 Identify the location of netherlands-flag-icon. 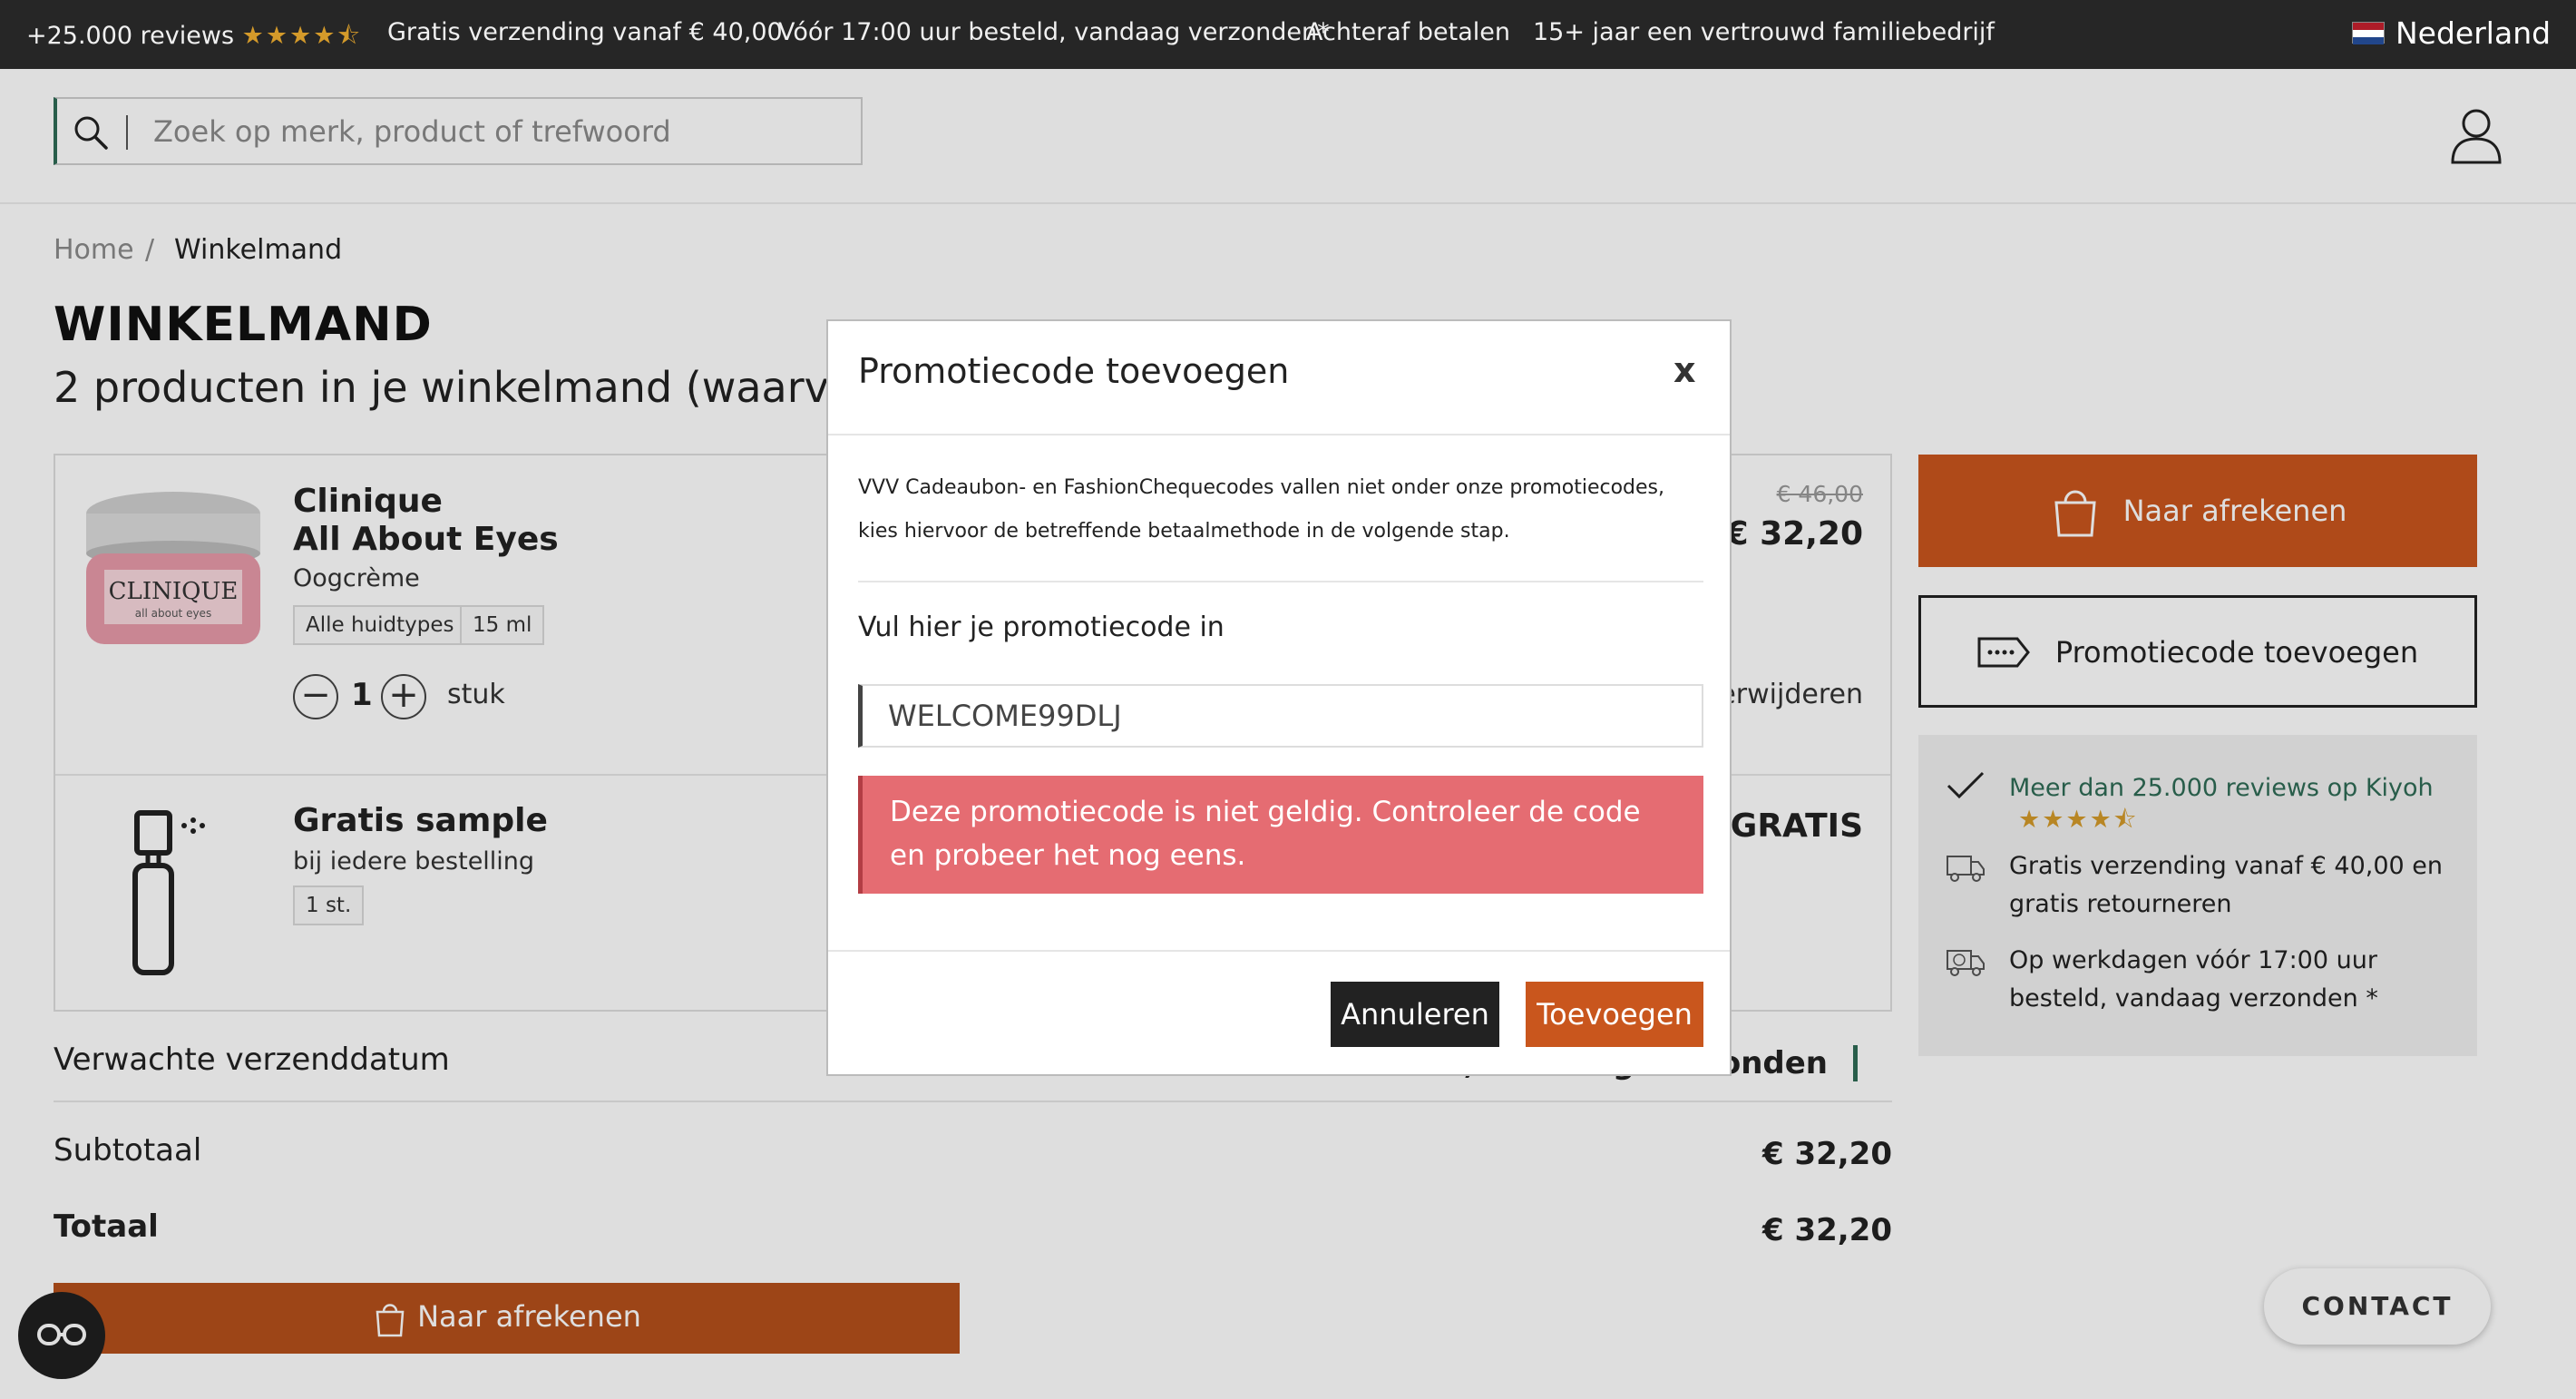
(2368, 33).